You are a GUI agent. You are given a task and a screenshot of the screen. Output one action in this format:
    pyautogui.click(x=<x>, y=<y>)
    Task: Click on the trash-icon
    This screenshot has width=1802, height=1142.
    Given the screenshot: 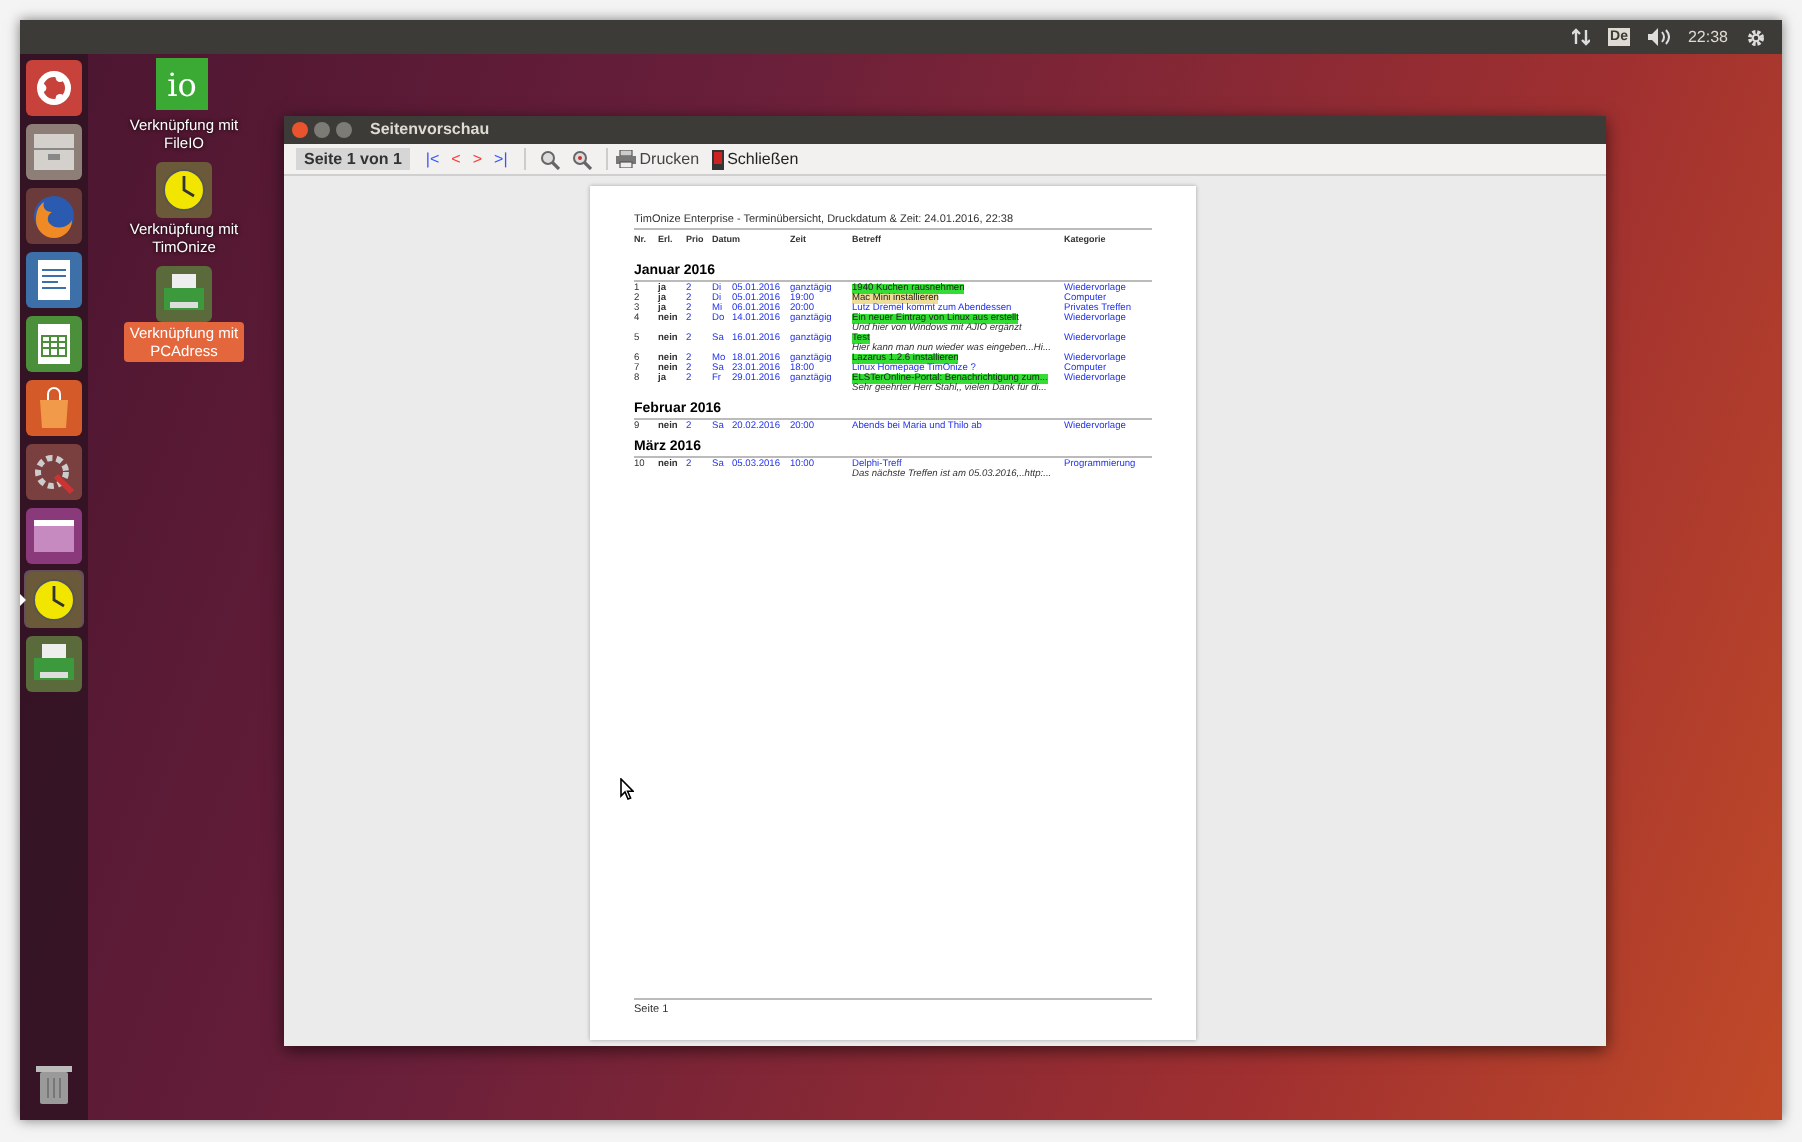 What is the action you would take?
    pyautogui.click(x=54, y=1084)
    